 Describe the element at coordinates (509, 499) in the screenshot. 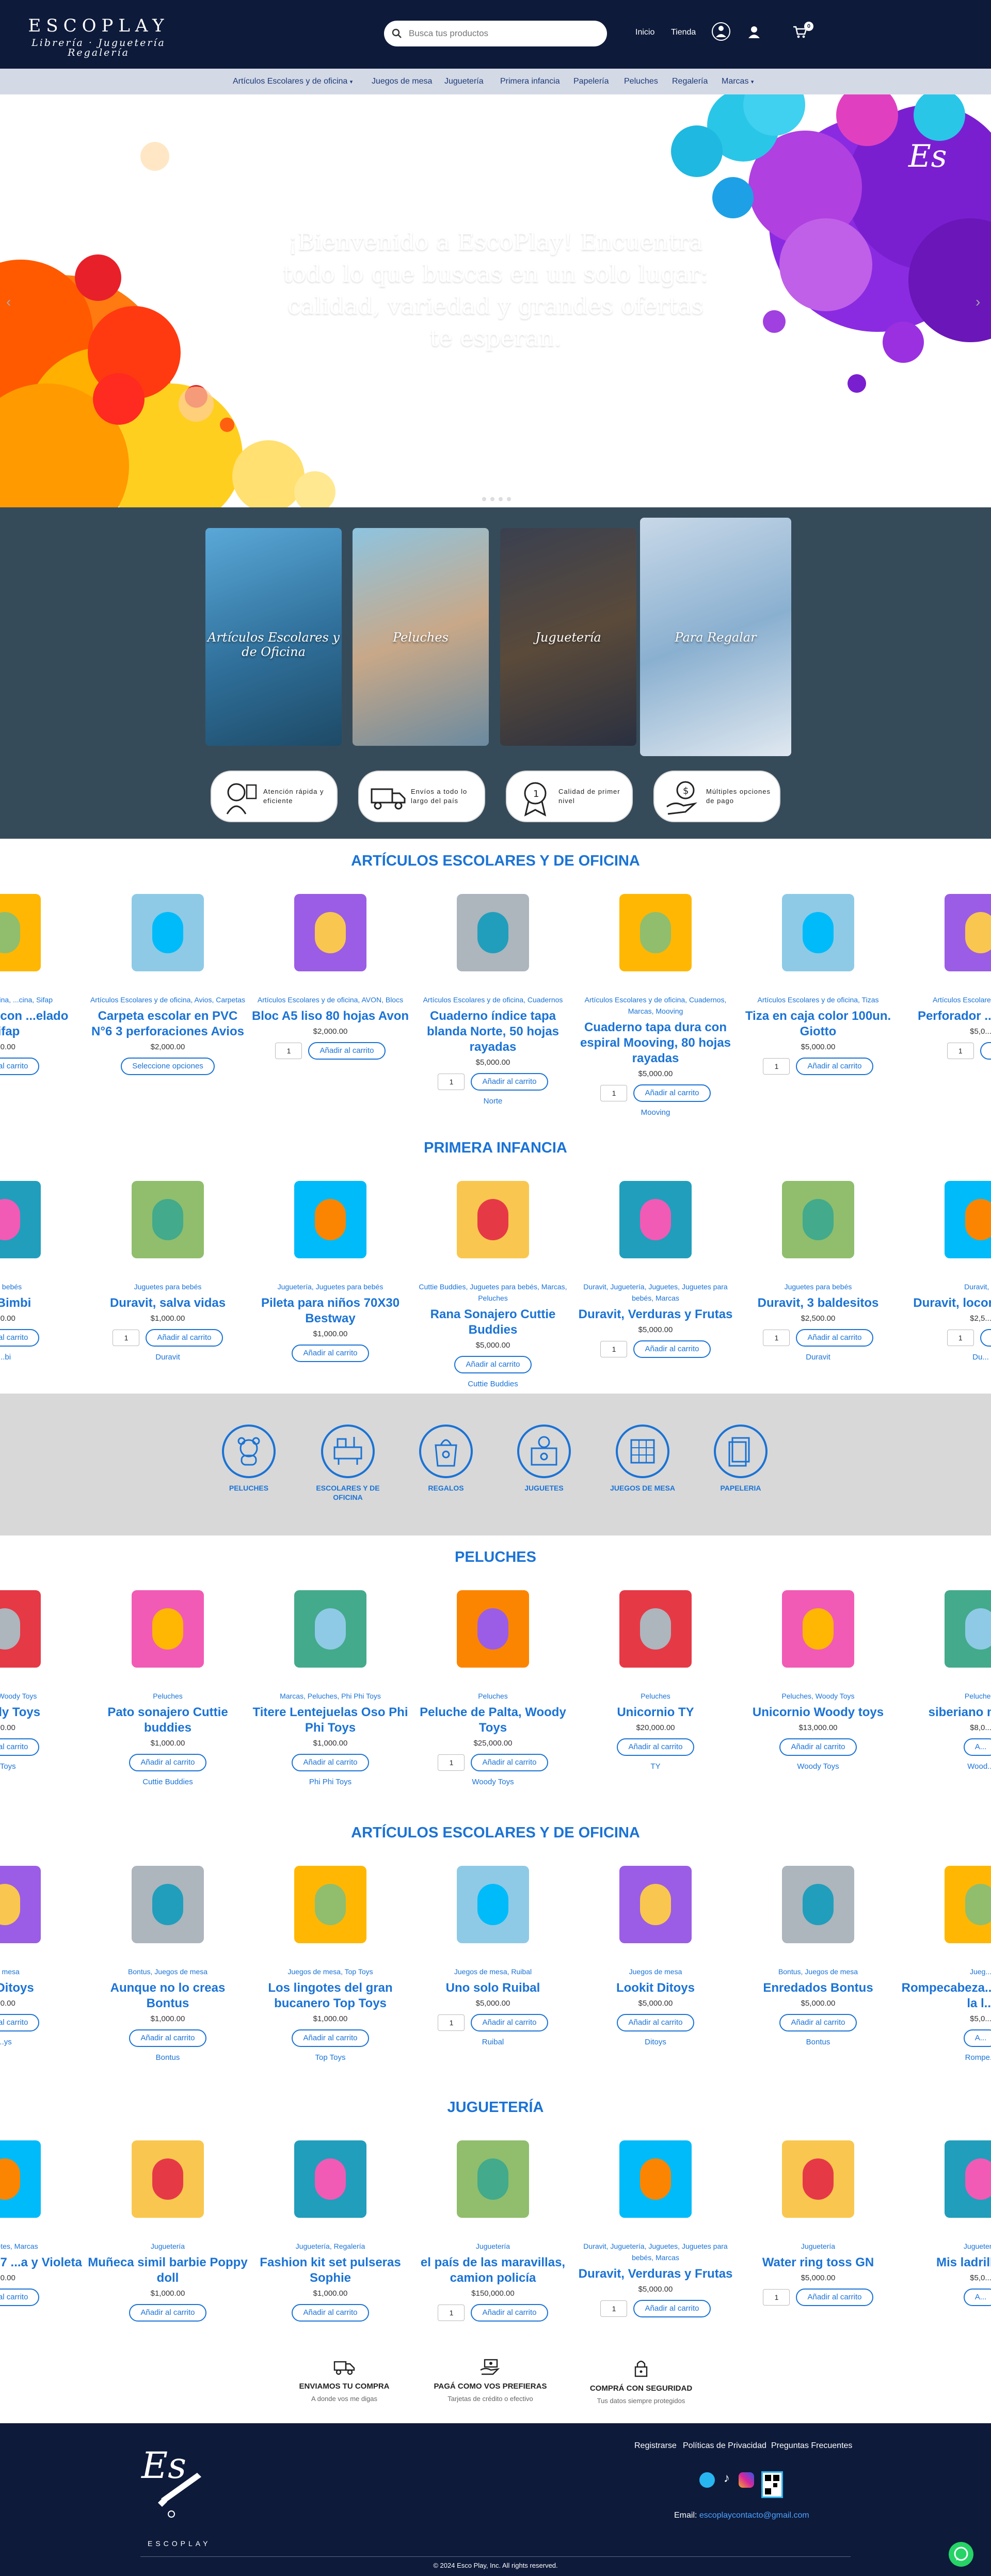

I see `slider-dot` at that location.